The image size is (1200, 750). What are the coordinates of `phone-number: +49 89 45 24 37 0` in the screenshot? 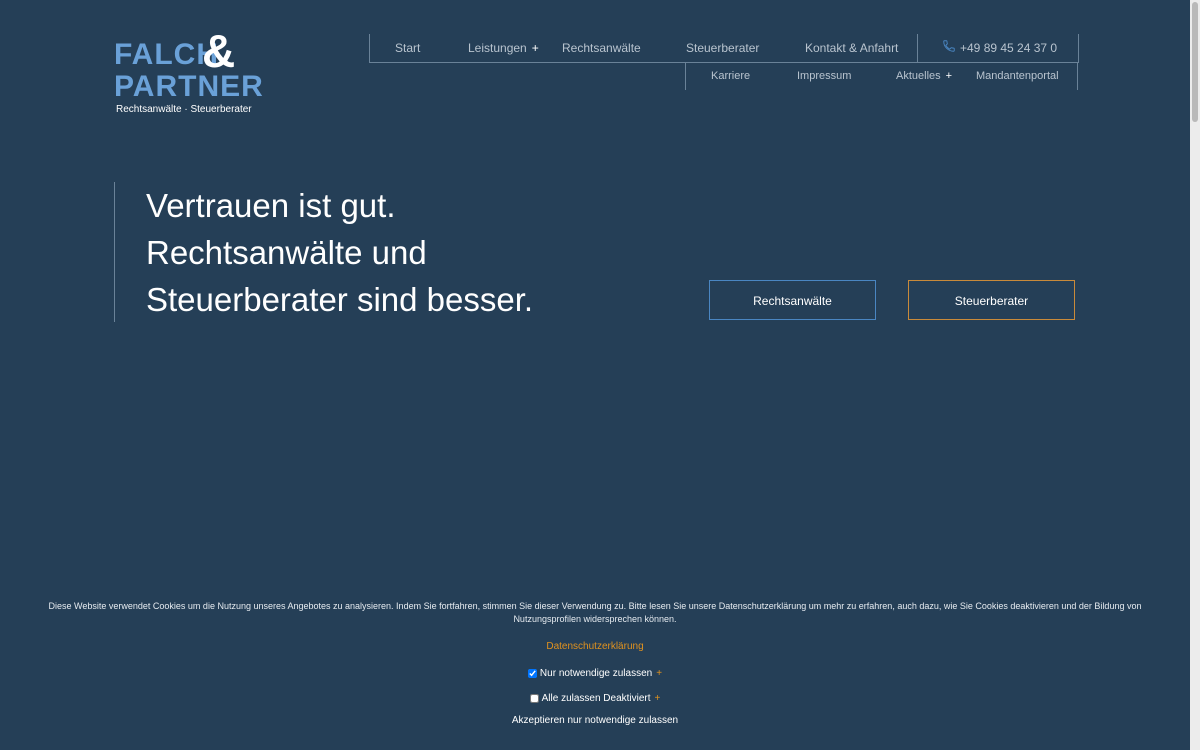 It's located at (1009, 48).